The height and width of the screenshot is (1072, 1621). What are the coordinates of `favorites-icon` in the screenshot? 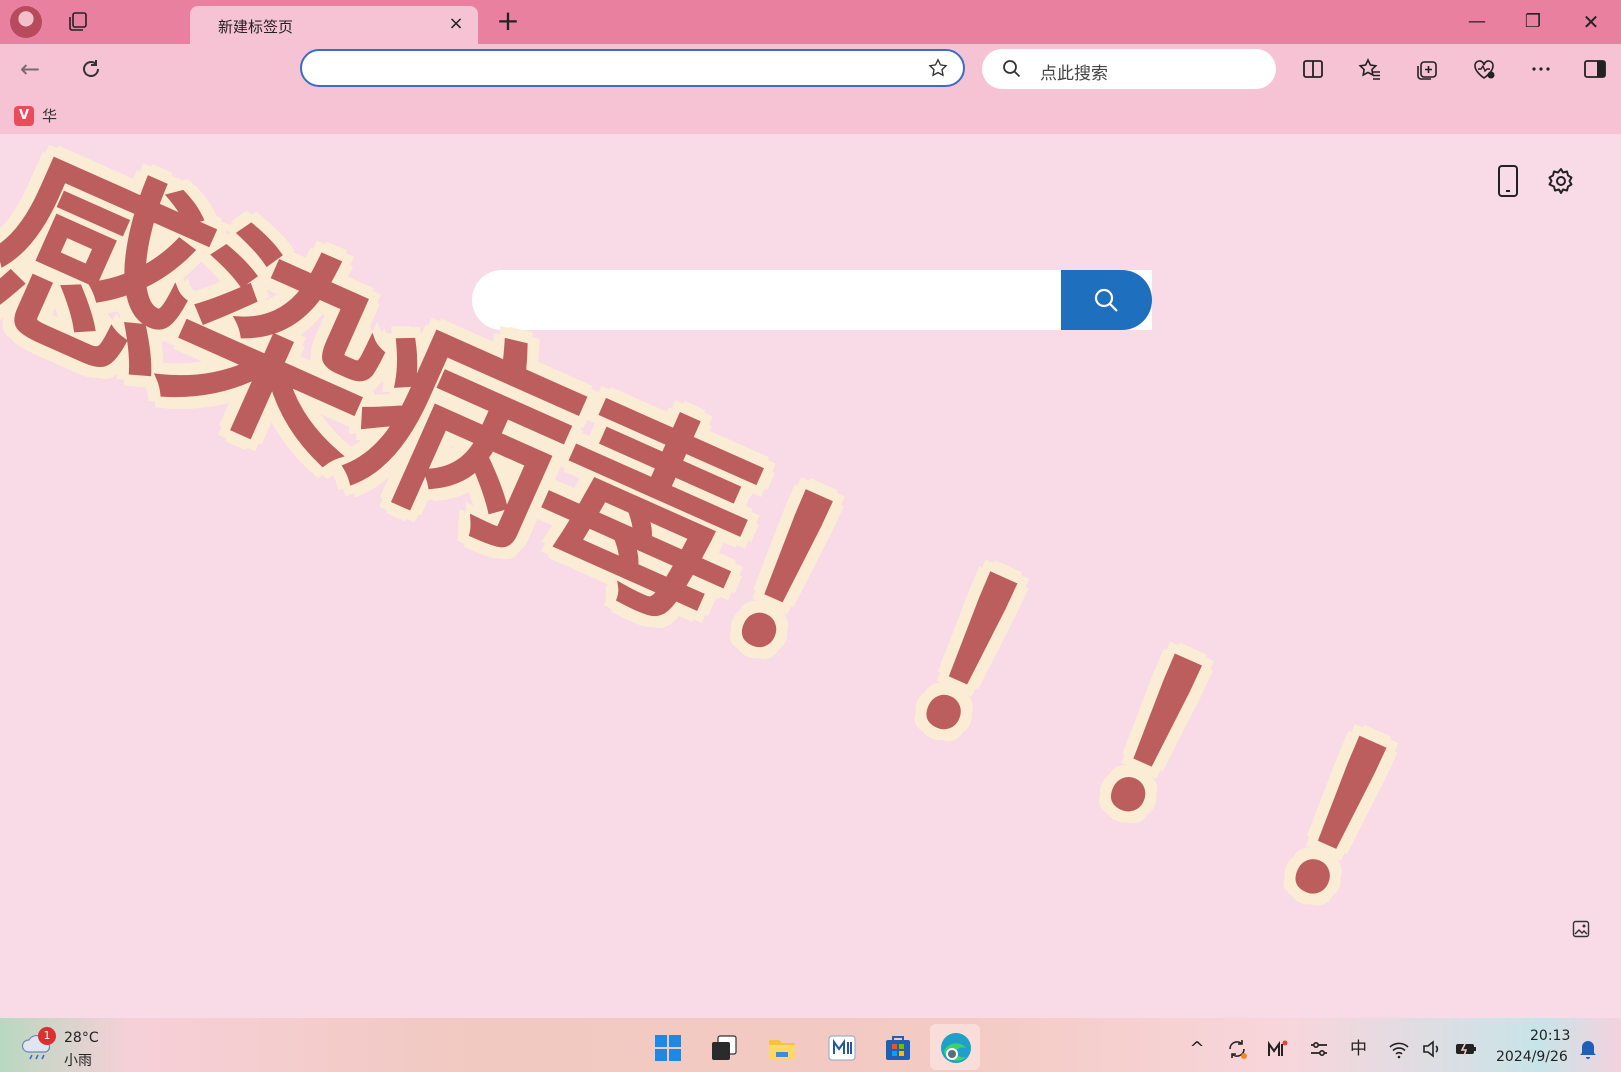 It's located at (1370, 69).